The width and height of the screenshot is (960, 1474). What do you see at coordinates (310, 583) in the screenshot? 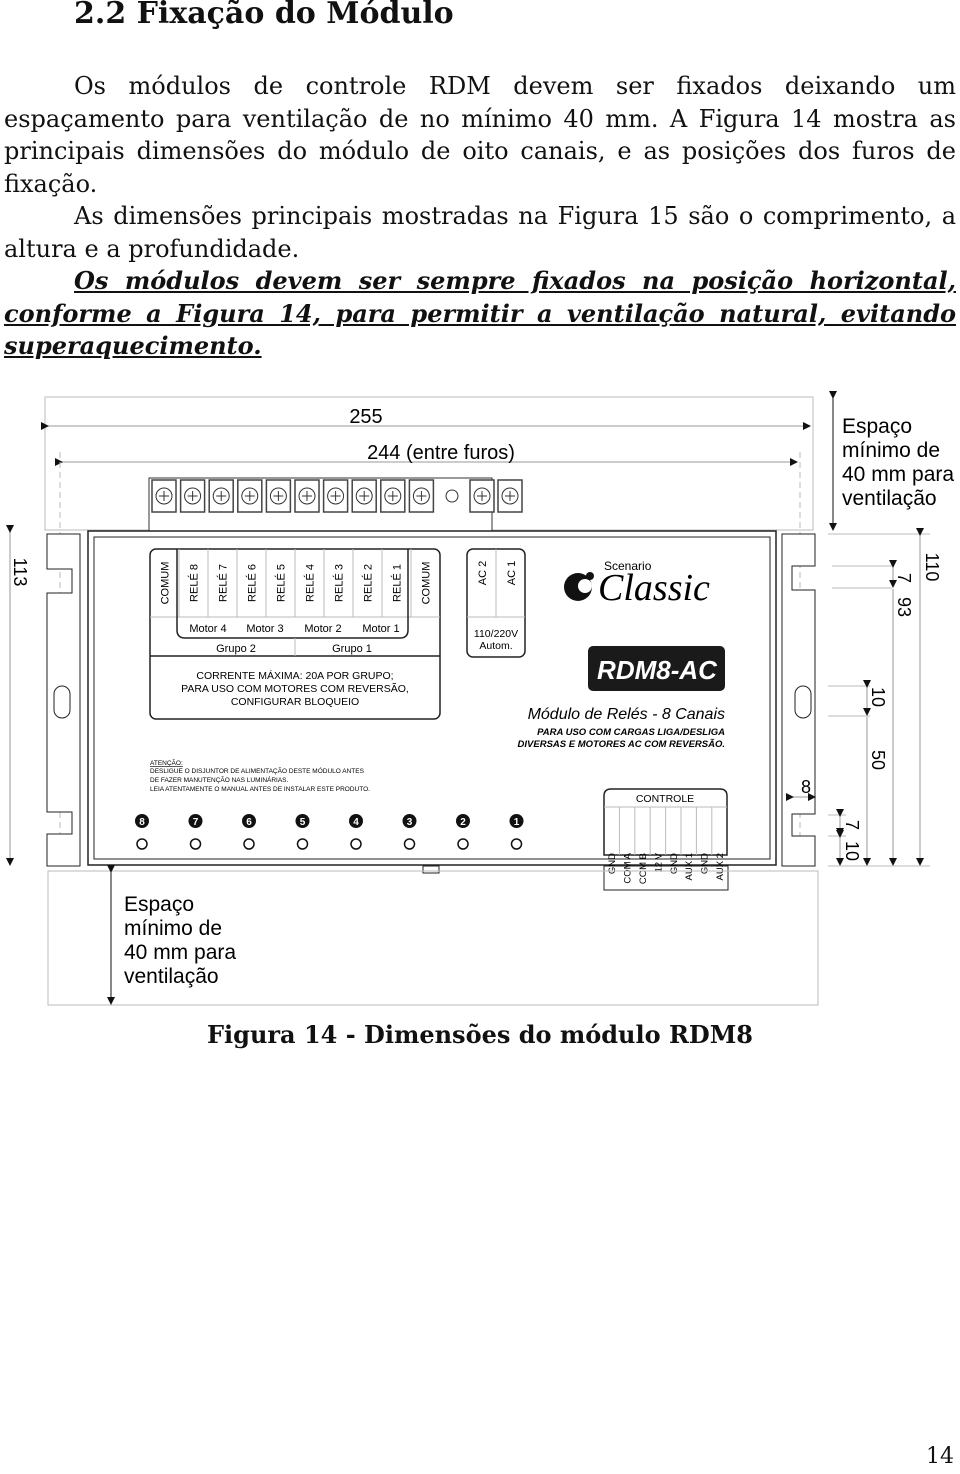
I see `relay-terminal-label: RELÉ 4` at bounding box center [310, 583].